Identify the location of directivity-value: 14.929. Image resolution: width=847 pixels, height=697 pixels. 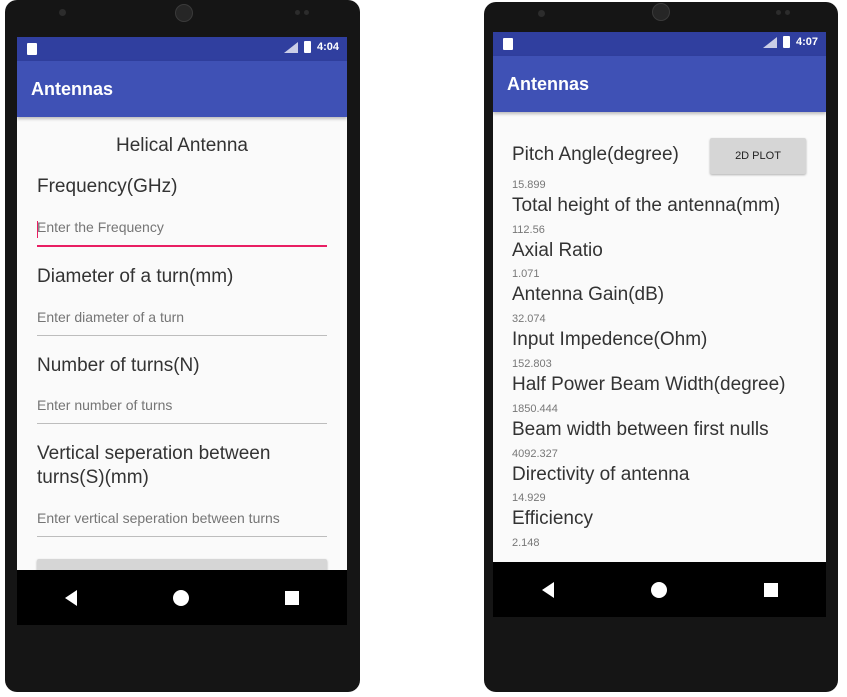
(529, 498).